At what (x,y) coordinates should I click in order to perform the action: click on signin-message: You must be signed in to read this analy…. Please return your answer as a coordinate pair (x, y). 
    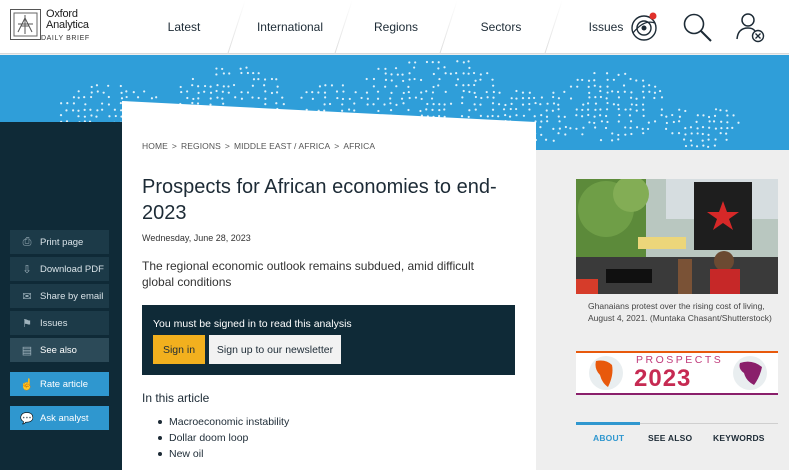
    Looking at the image, I should click on (252, 324).